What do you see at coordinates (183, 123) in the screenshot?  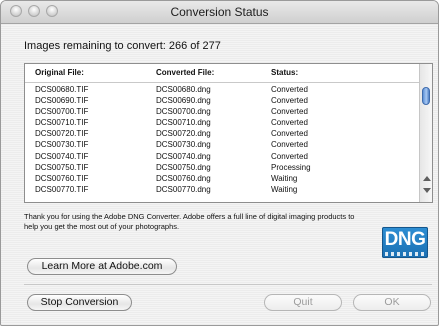 I see `converted-file-cell: DCS00710.dng` at bounding box center [183, 123].